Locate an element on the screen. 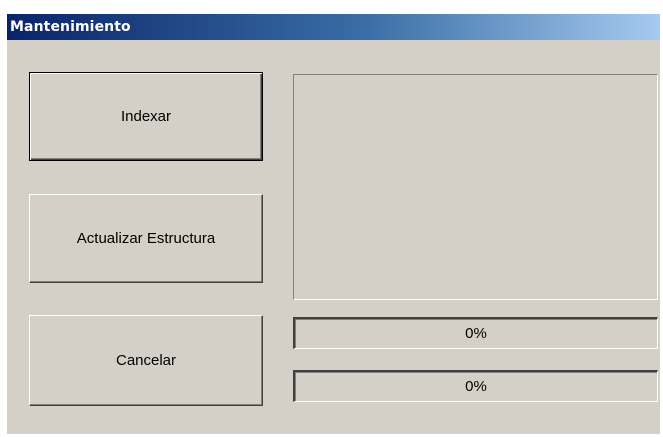  progress-label-secondary: 0% is located at coordinates (476, 386).